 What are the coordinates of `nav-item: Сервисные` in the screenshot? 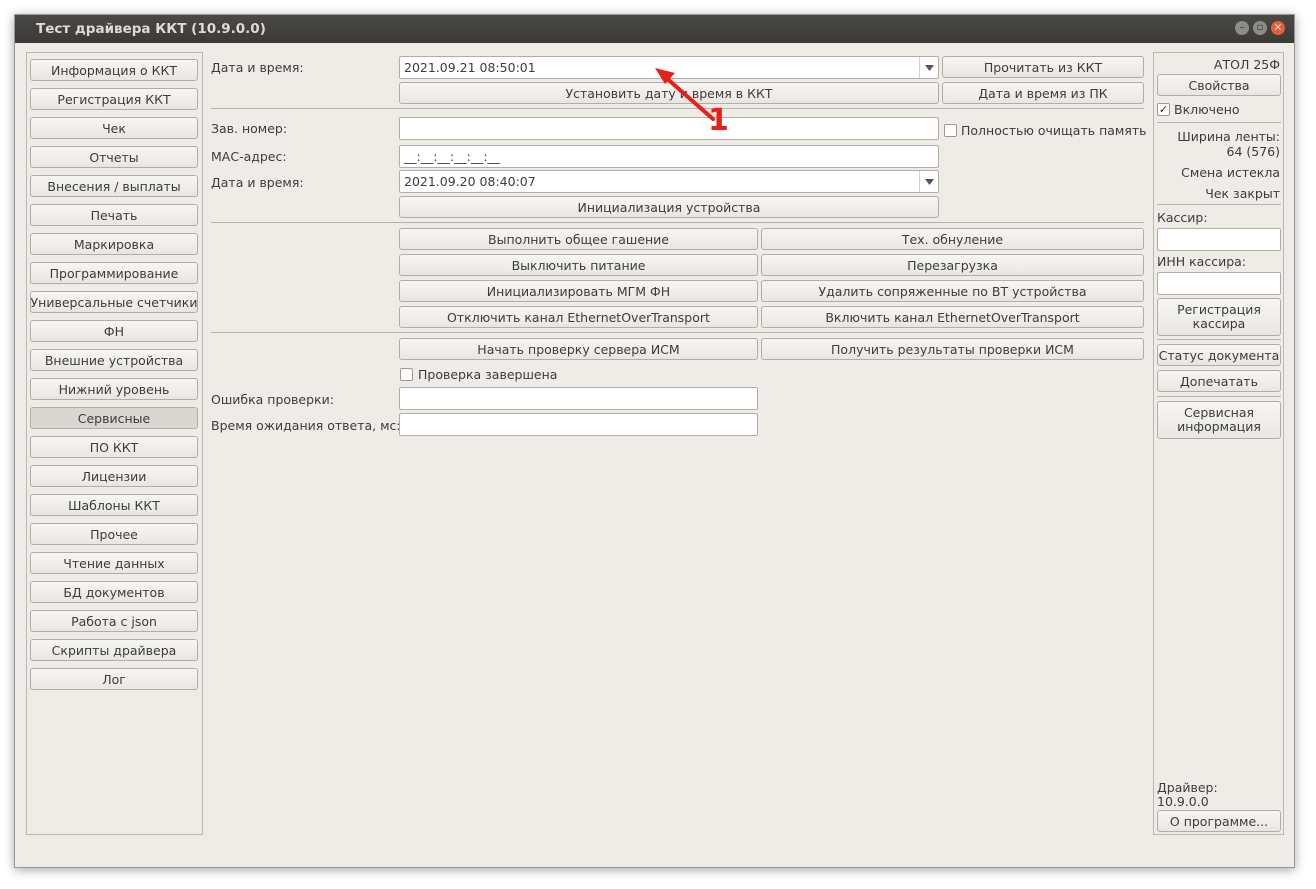 It's located at (114, 418).